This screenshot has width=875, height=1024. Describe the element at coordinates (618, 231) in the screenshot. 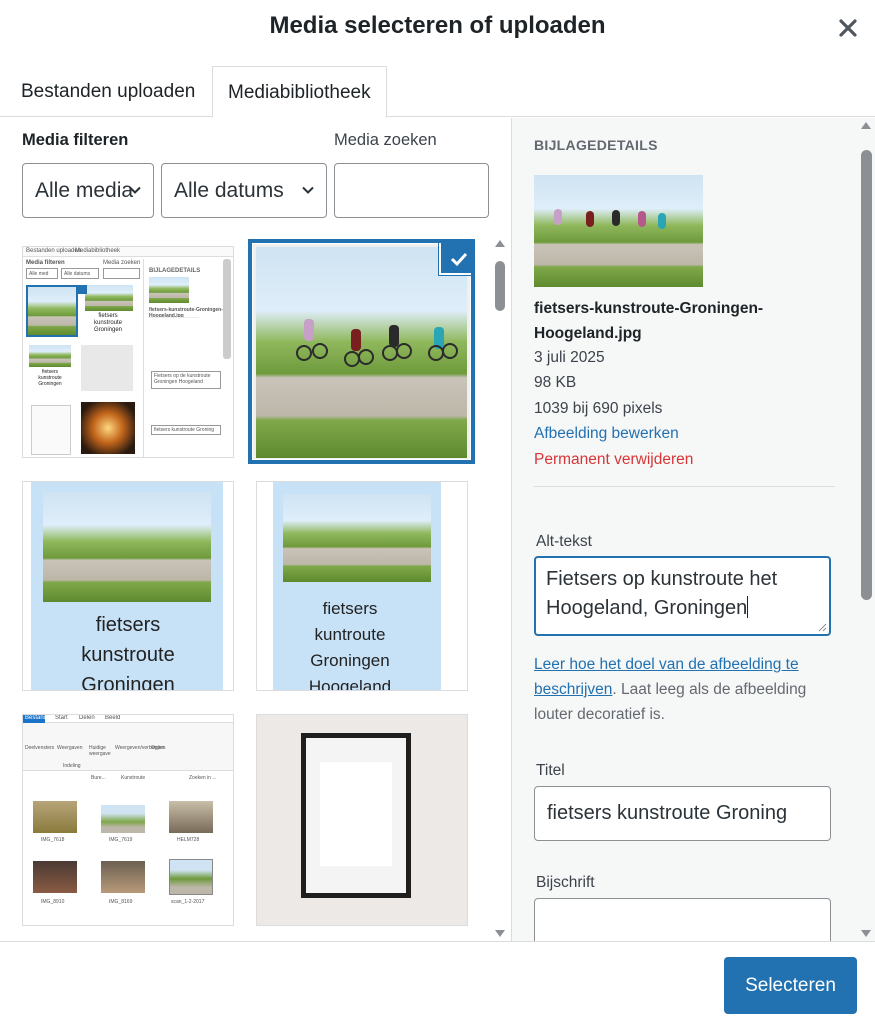

I see `detail-thumbnail` at that location.